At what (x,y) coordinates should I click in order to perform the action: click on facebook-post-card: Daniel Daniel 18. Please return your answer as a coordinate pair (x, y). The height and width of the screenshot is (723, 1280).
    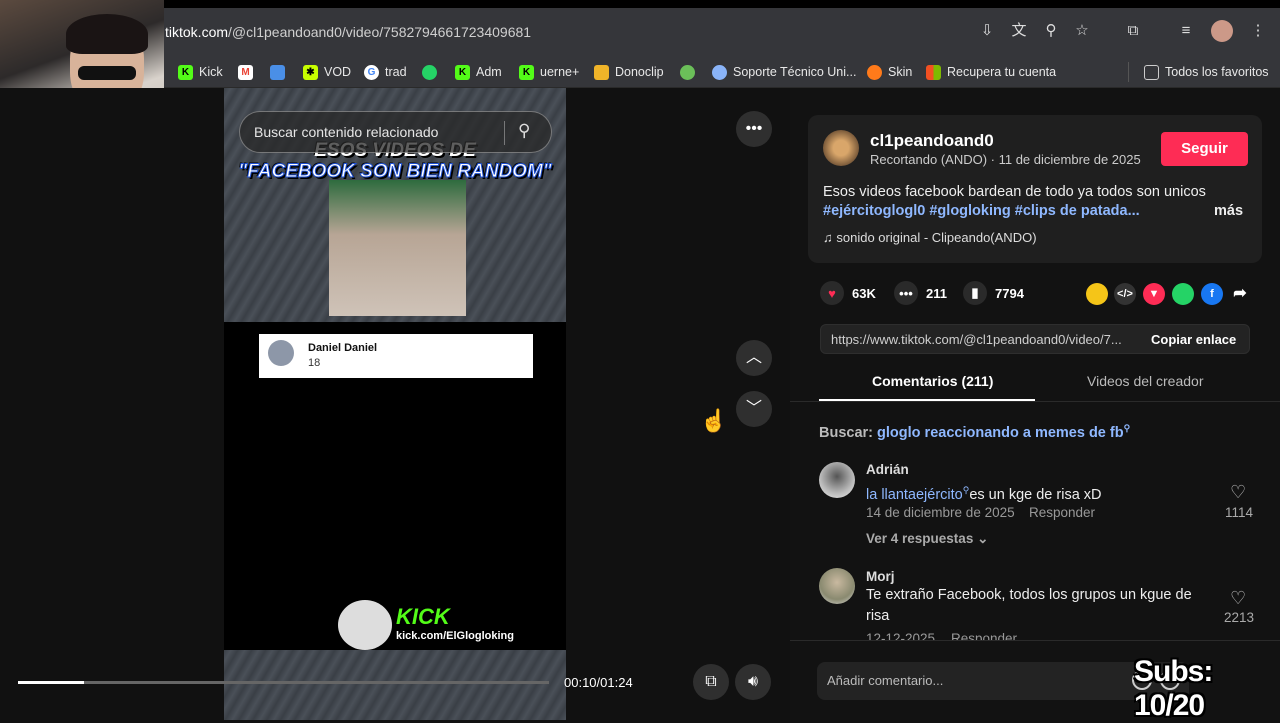
    Looking at the image, I should click on (396, 356).